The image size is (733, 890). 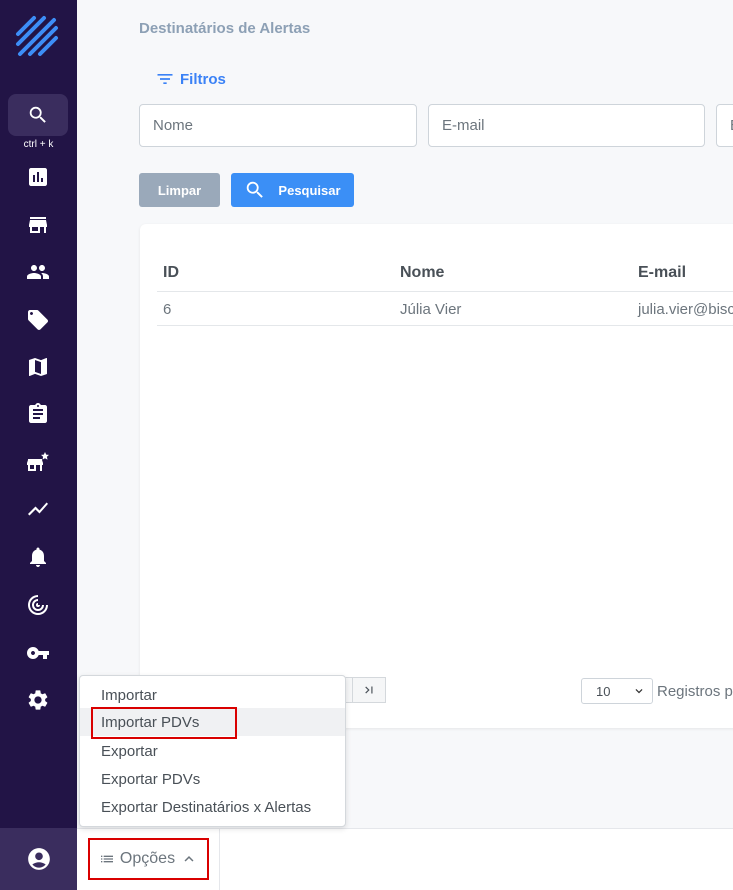 I want to click on bell-icon, so click(x=38, y=557).